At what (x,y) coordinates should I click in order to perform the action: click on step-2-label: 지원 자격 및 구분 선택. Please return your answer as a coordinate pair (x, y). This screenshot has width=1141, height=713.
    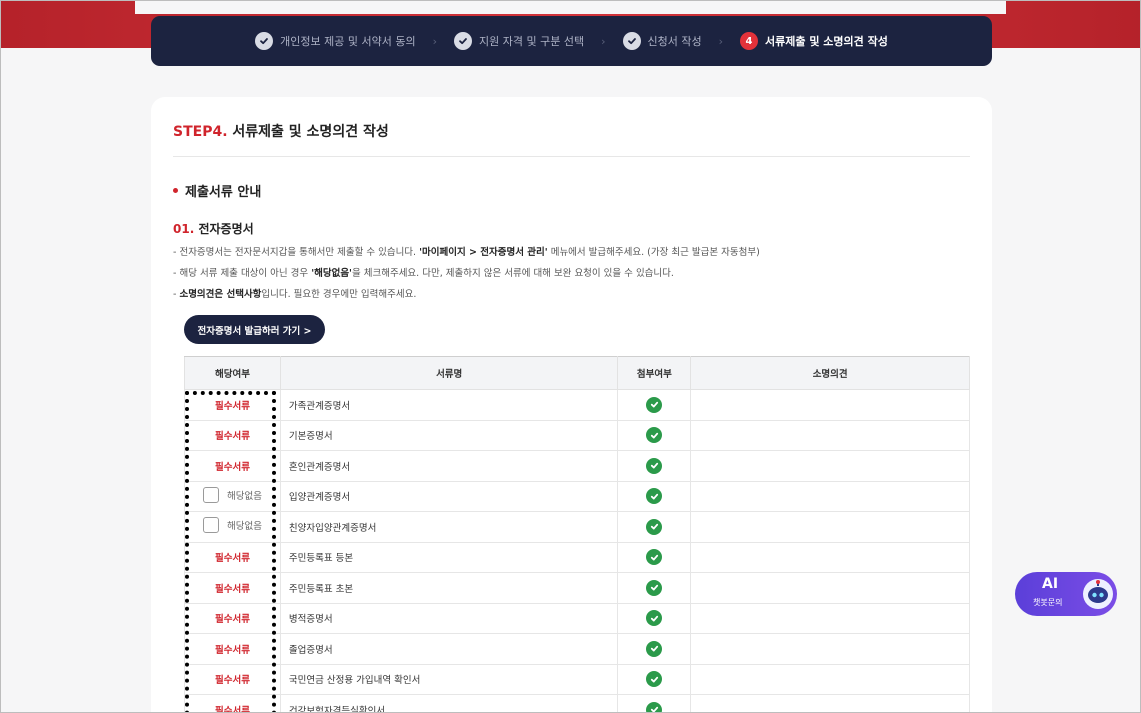
    Looking at the image, I should click on (532, 41).